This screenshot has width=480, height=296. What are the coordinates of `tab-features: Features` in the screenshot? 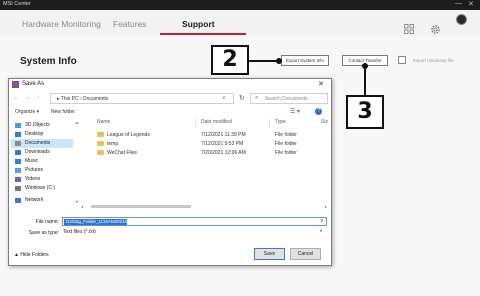 It's located at (130, 24).